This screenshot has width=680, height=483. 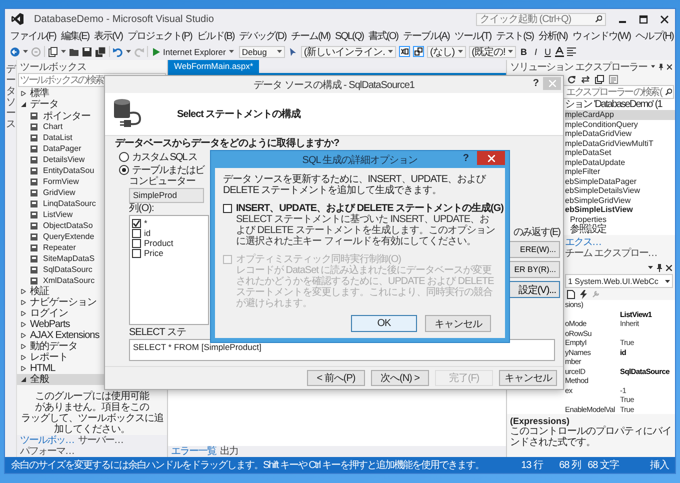 I want to click on toolbox-item: SqlDataSourc, so click(x=92, y=269).